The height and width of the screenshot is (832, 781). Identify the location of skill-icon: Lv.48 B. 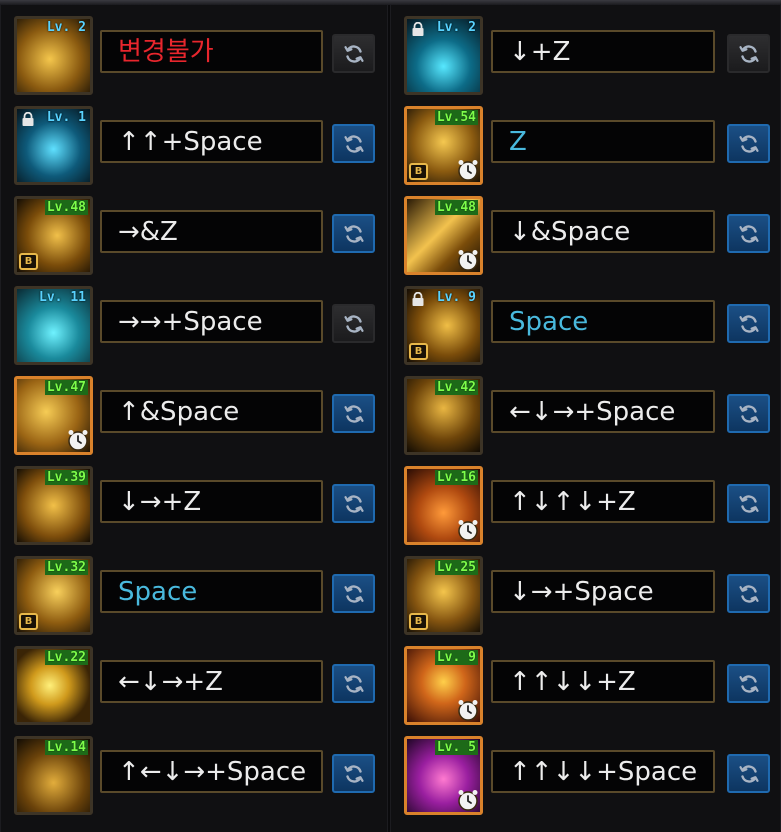
(53, 235).